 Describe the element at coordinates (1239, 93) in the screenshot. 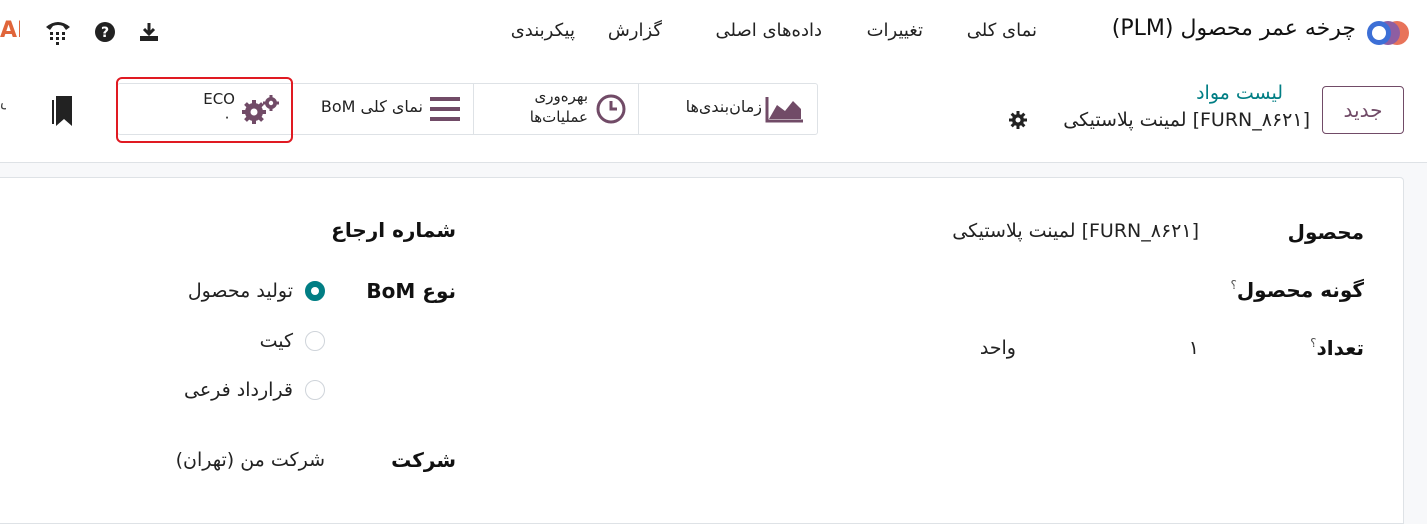

I see `breadcrumb-bom-list: لیست مواد` at that location.